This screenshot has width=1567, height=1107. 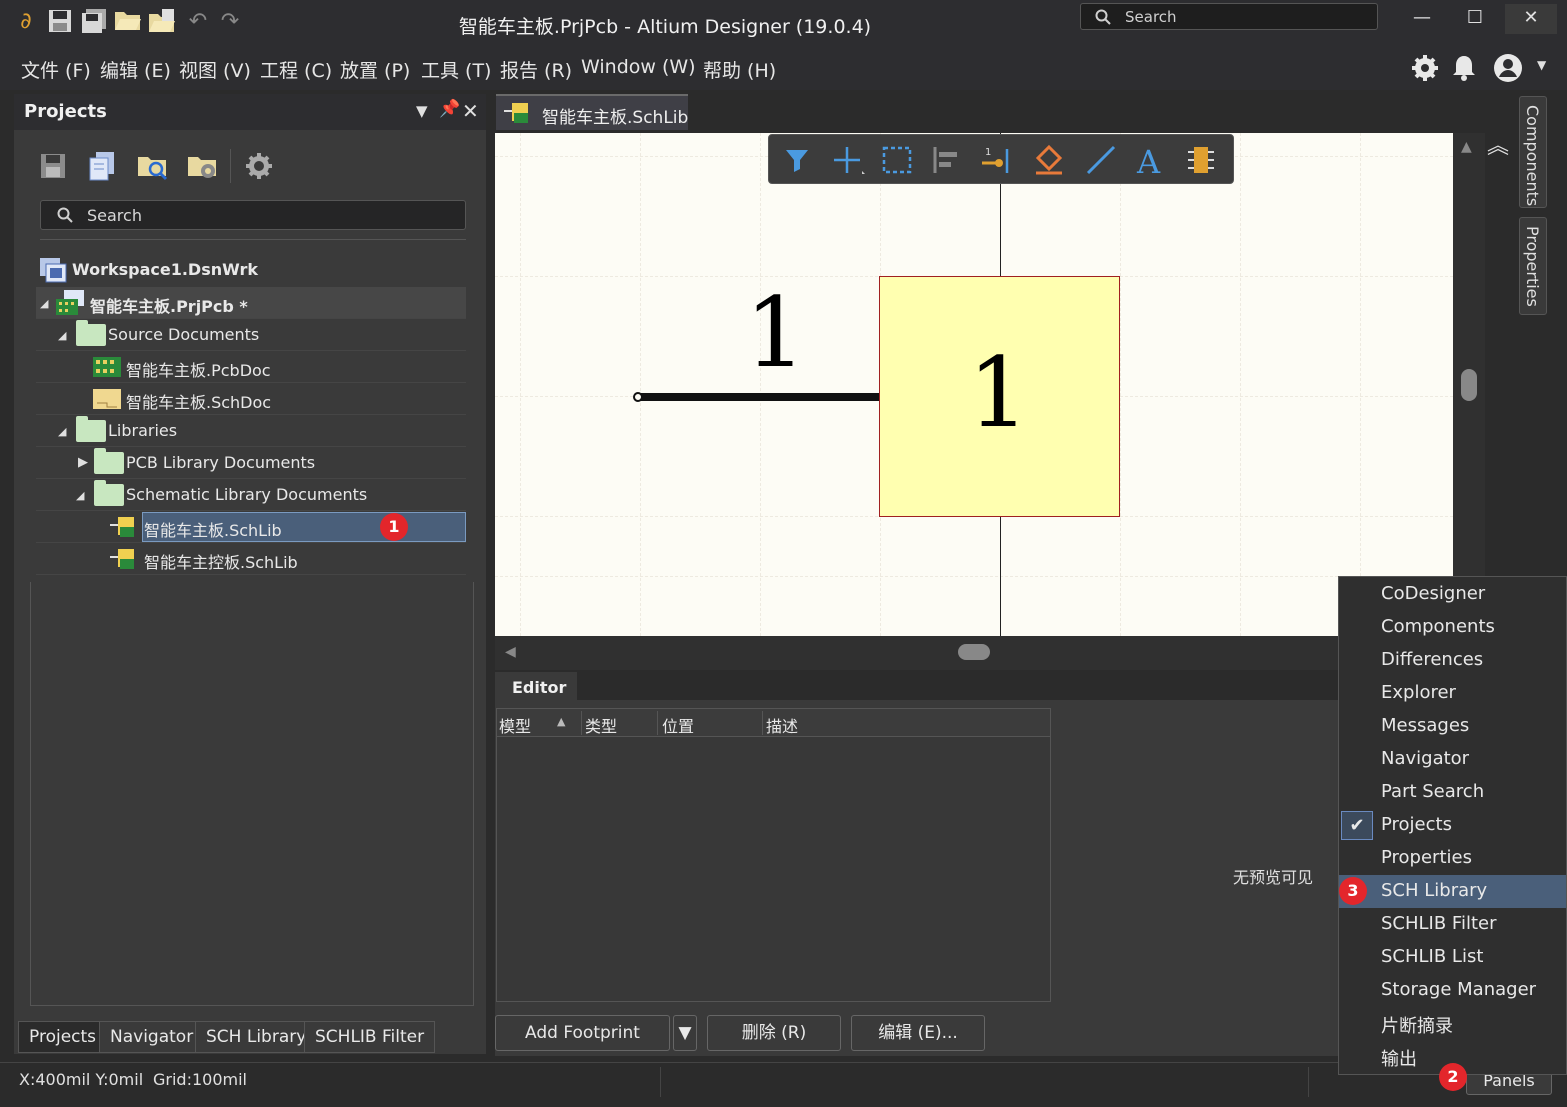 I want to click on panels-menu-item: SCHLIB Filter, so click(x=1452, y=924).